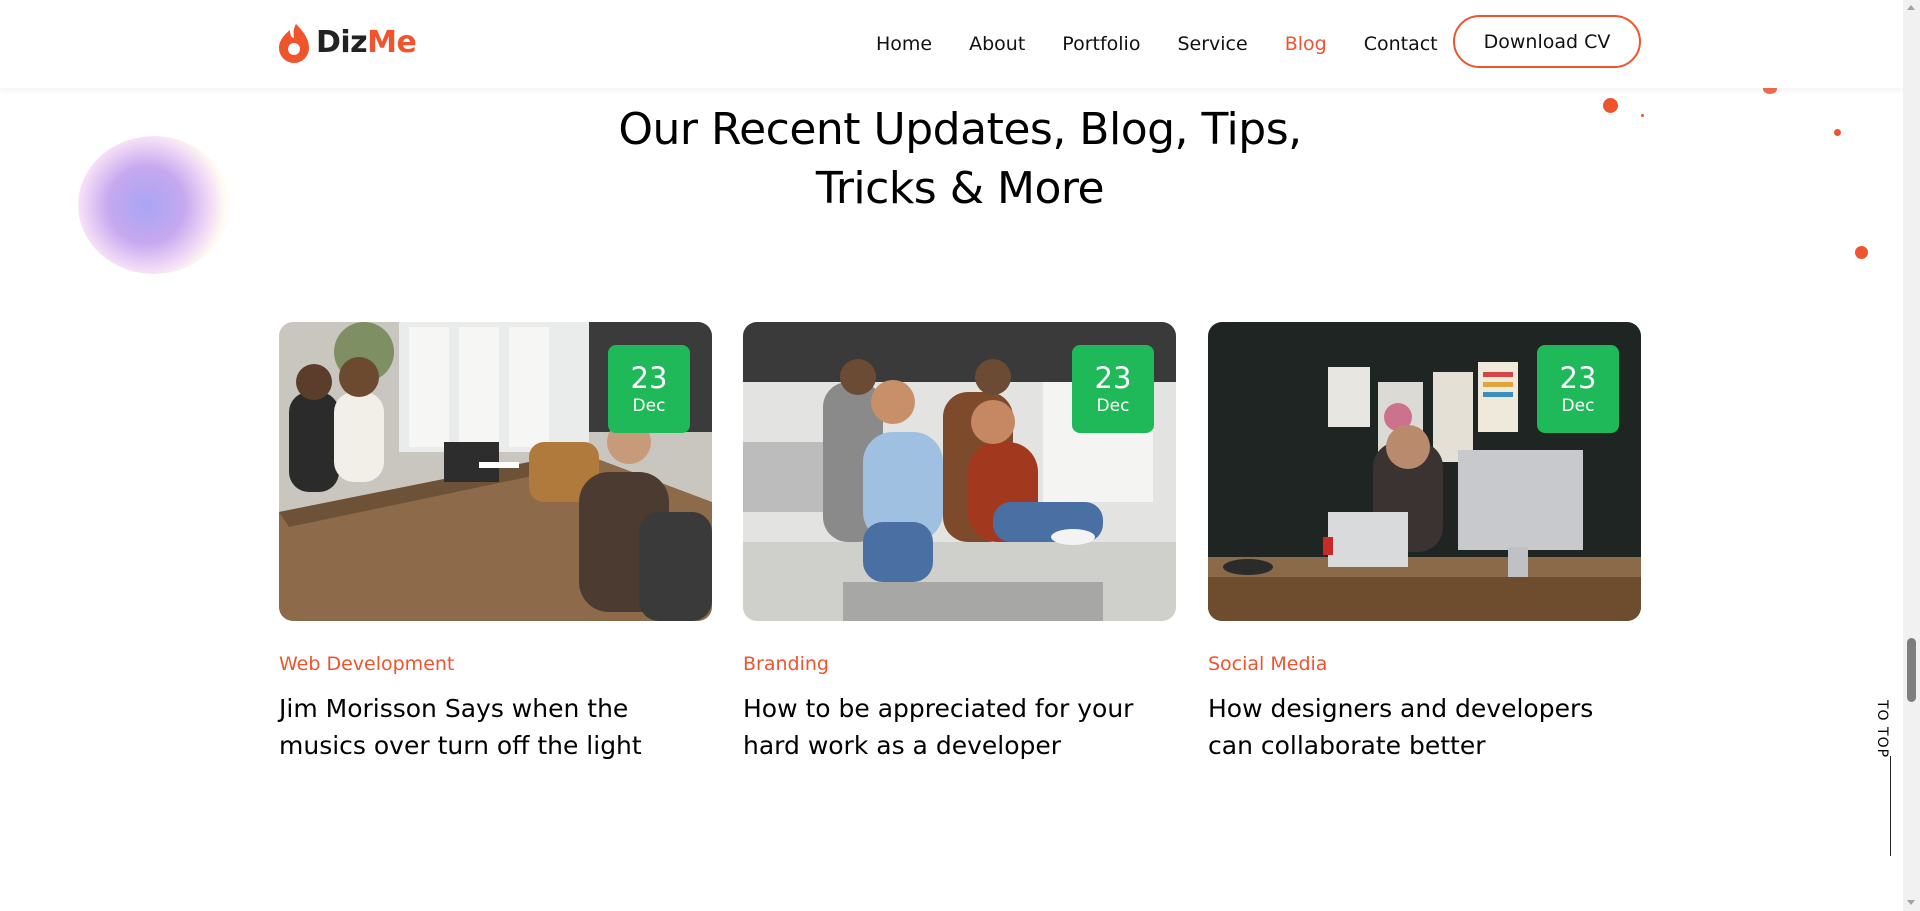  What do you see at coordinates (1424, 664) in the screenshot?
I see `post-category: Social Media` at bounding box center [1424, 664].